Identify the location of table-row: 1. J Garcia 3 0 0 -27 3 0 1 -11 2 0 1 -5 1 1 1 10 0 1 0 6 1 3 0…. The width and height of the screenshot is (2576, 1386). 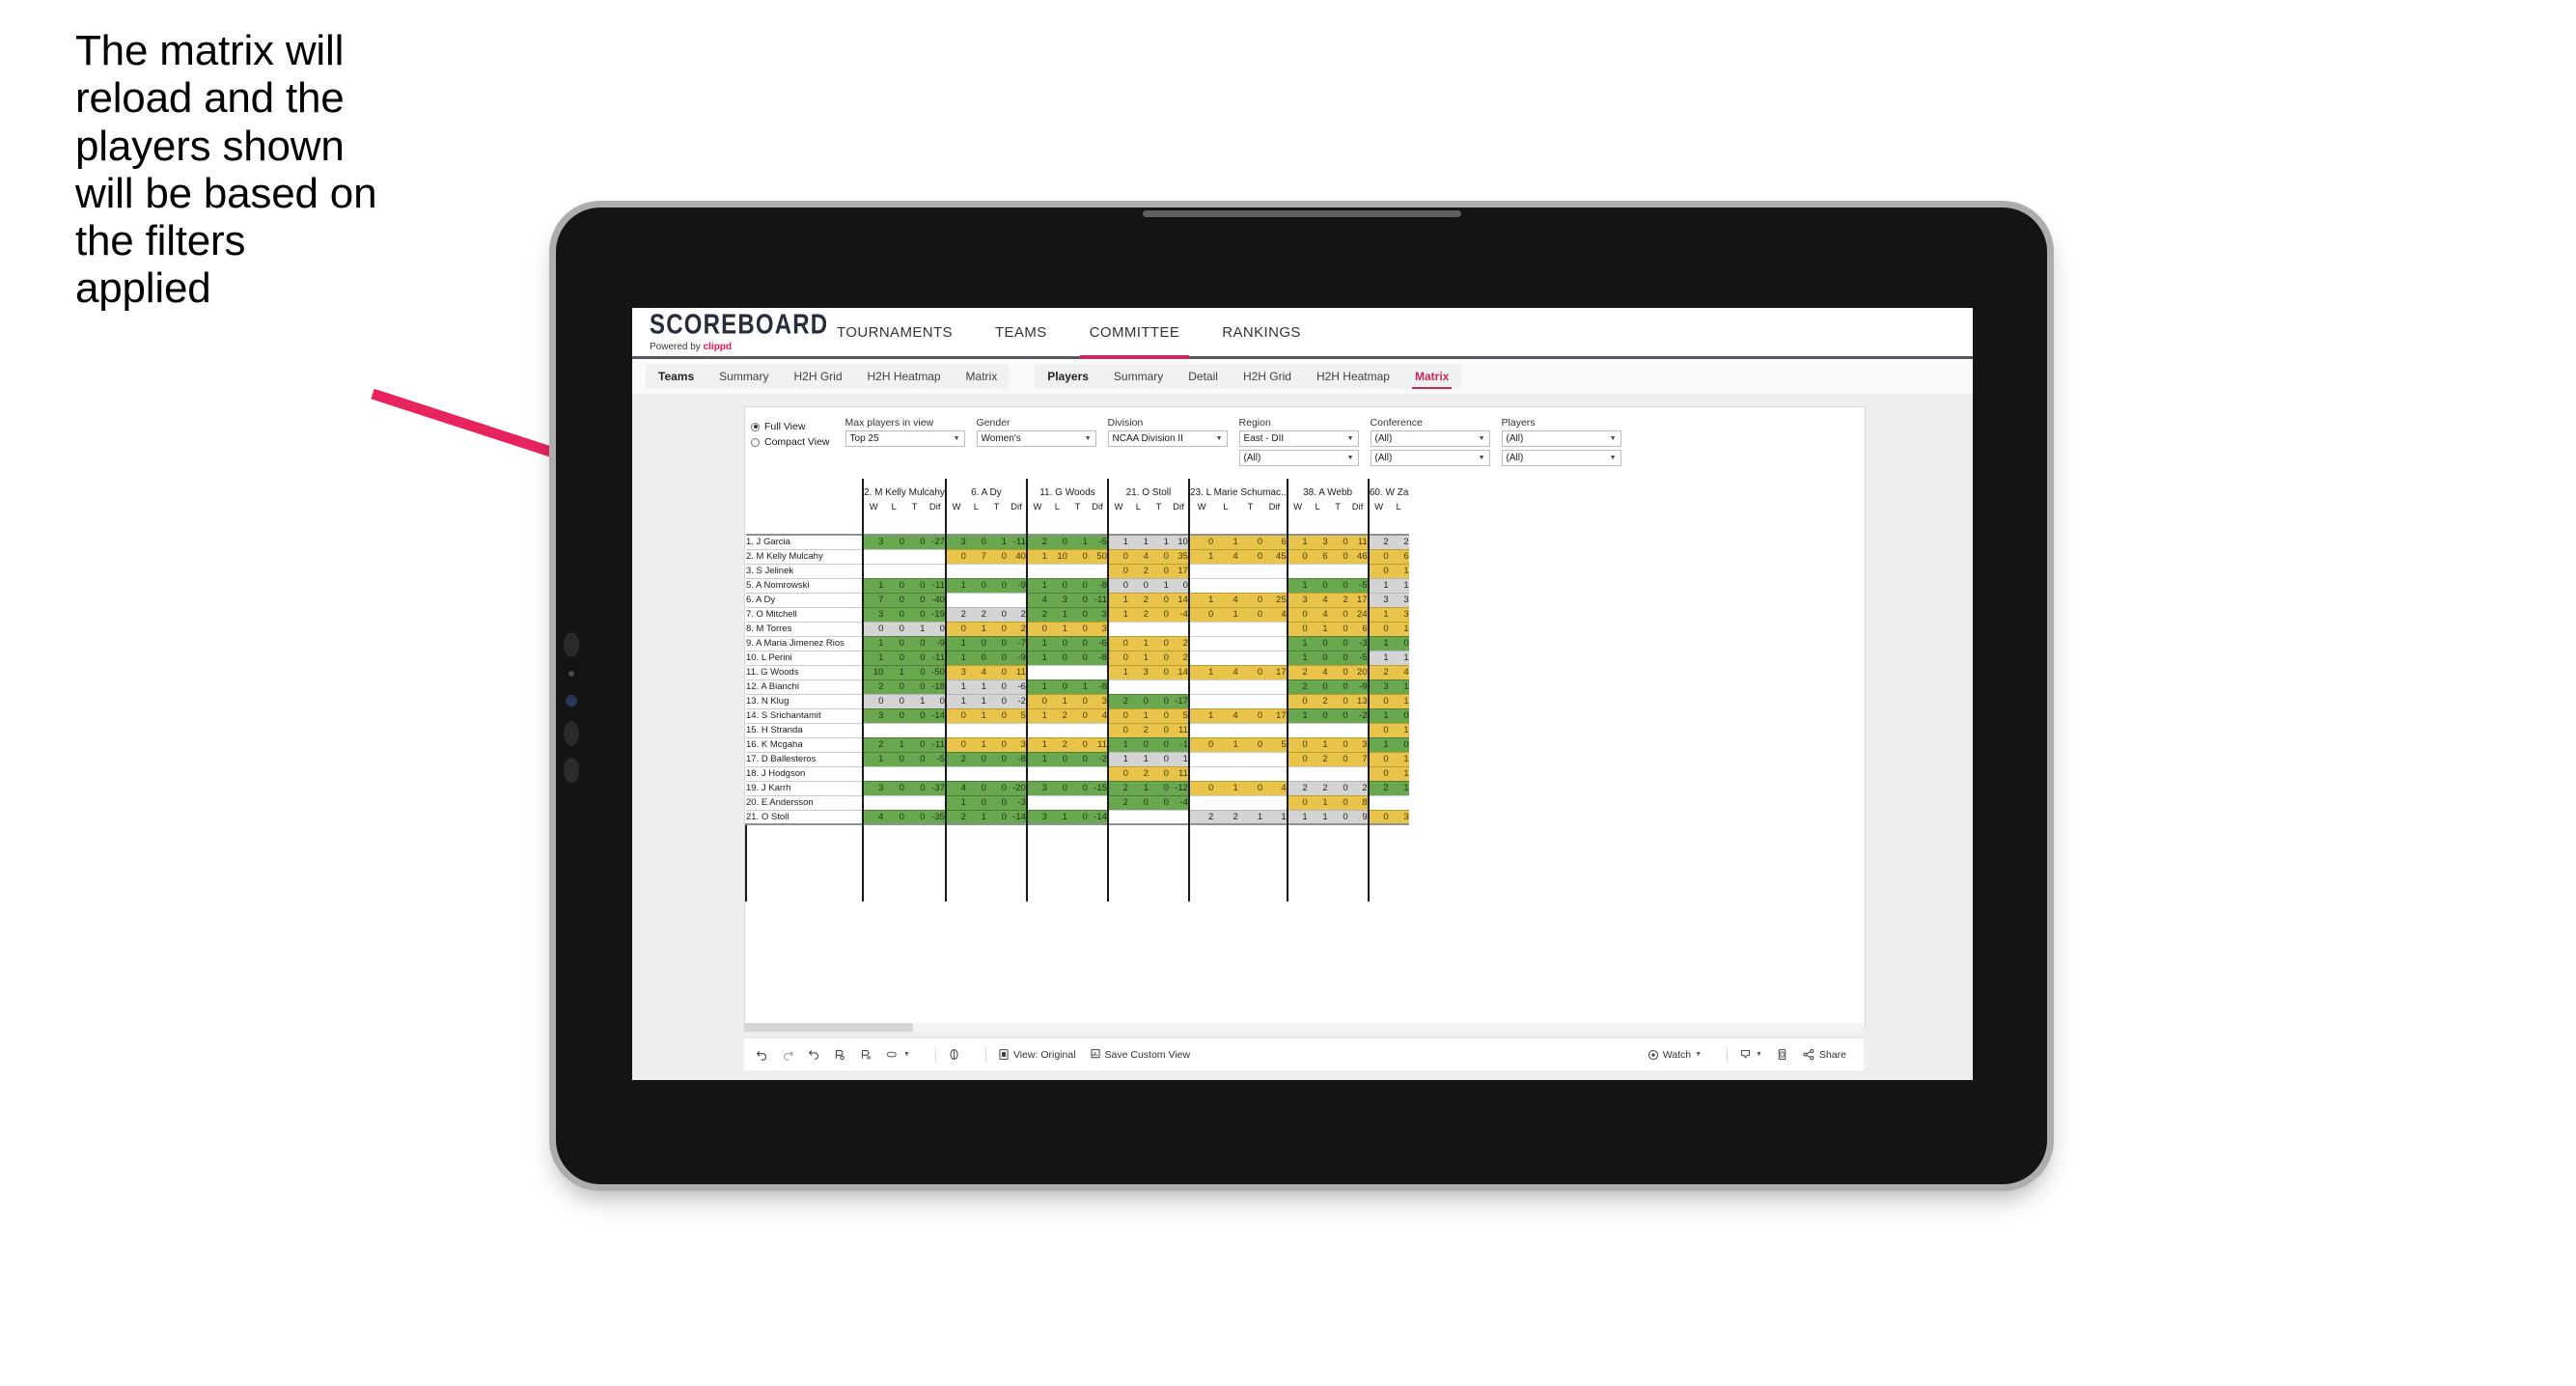
(1077, 541).